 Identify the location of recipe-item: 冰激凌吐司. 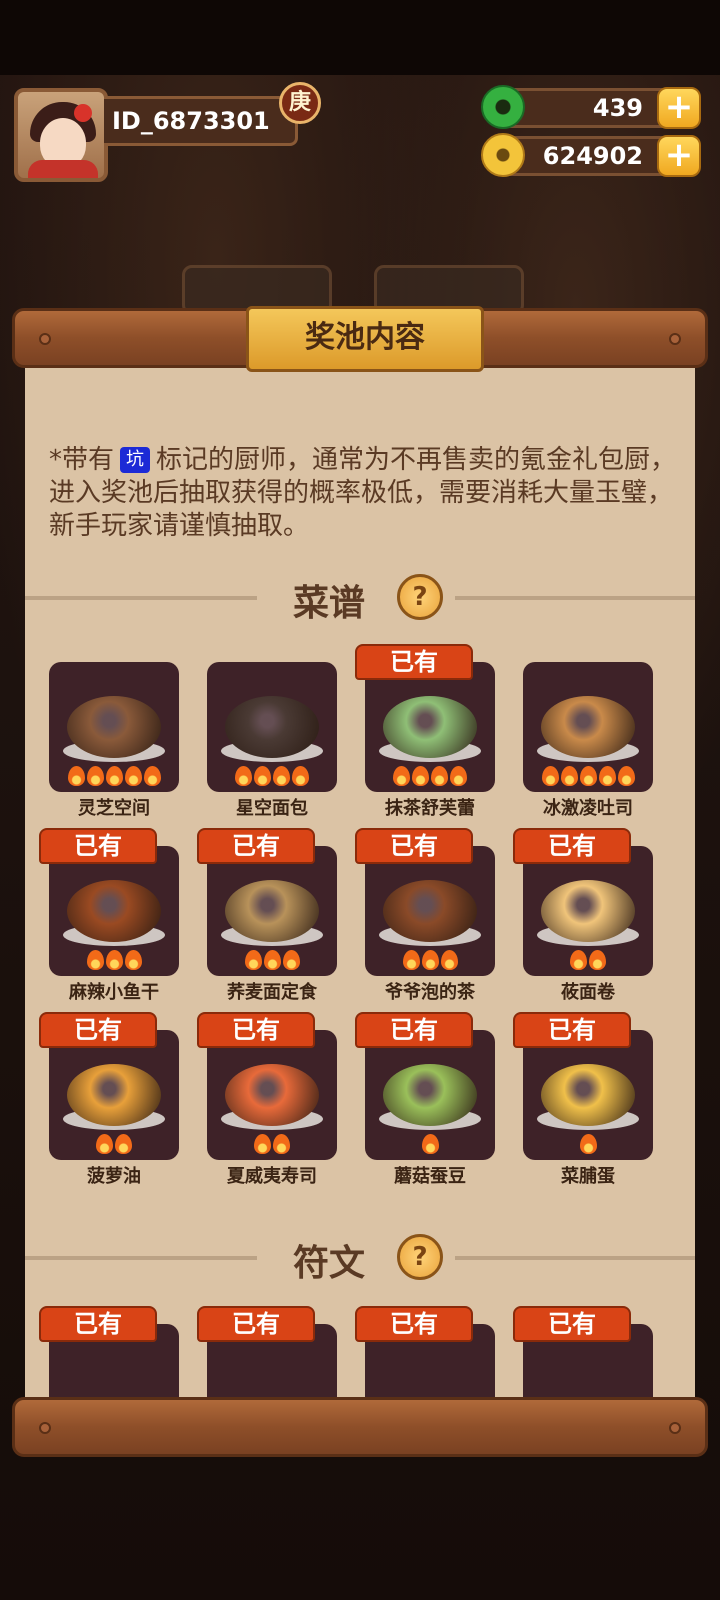
(588, 742).